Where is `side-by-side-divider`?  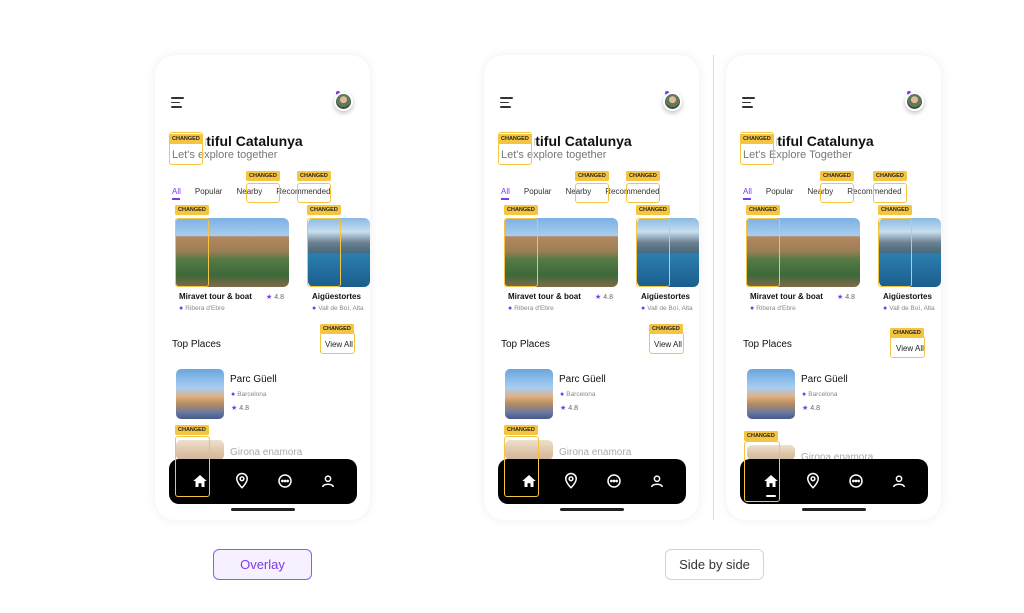 side-by-side-divider is located at coordinates (713, 287).